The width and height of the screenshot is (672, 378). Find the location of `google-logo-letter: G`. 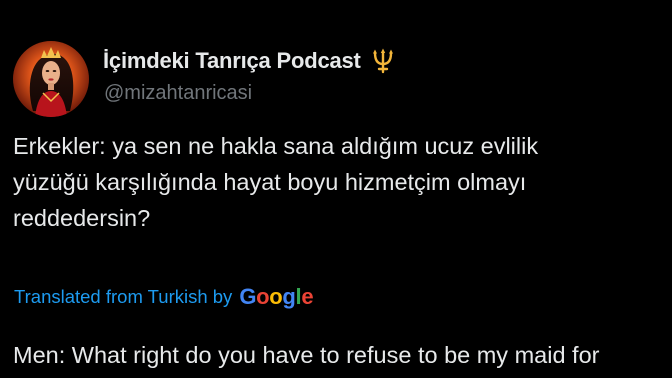

google-logo-letter: G is located at coordinates (248, 296).